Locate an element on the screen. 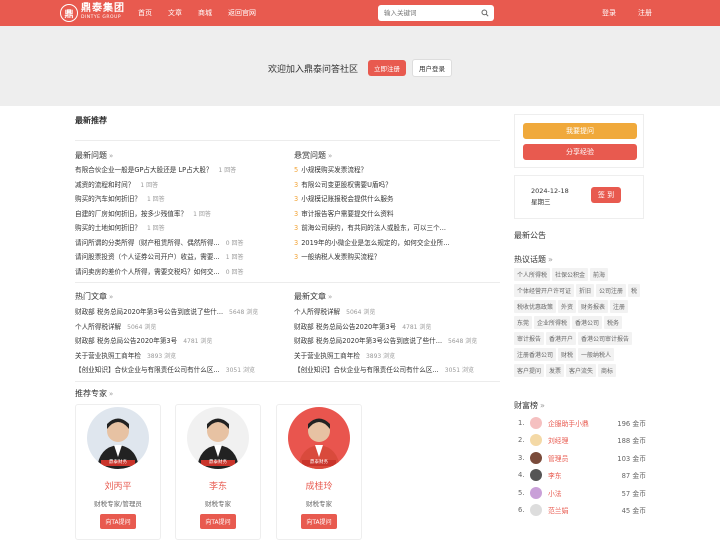  rank-user-name: 刘经理 is located at coordinates (582, 440).